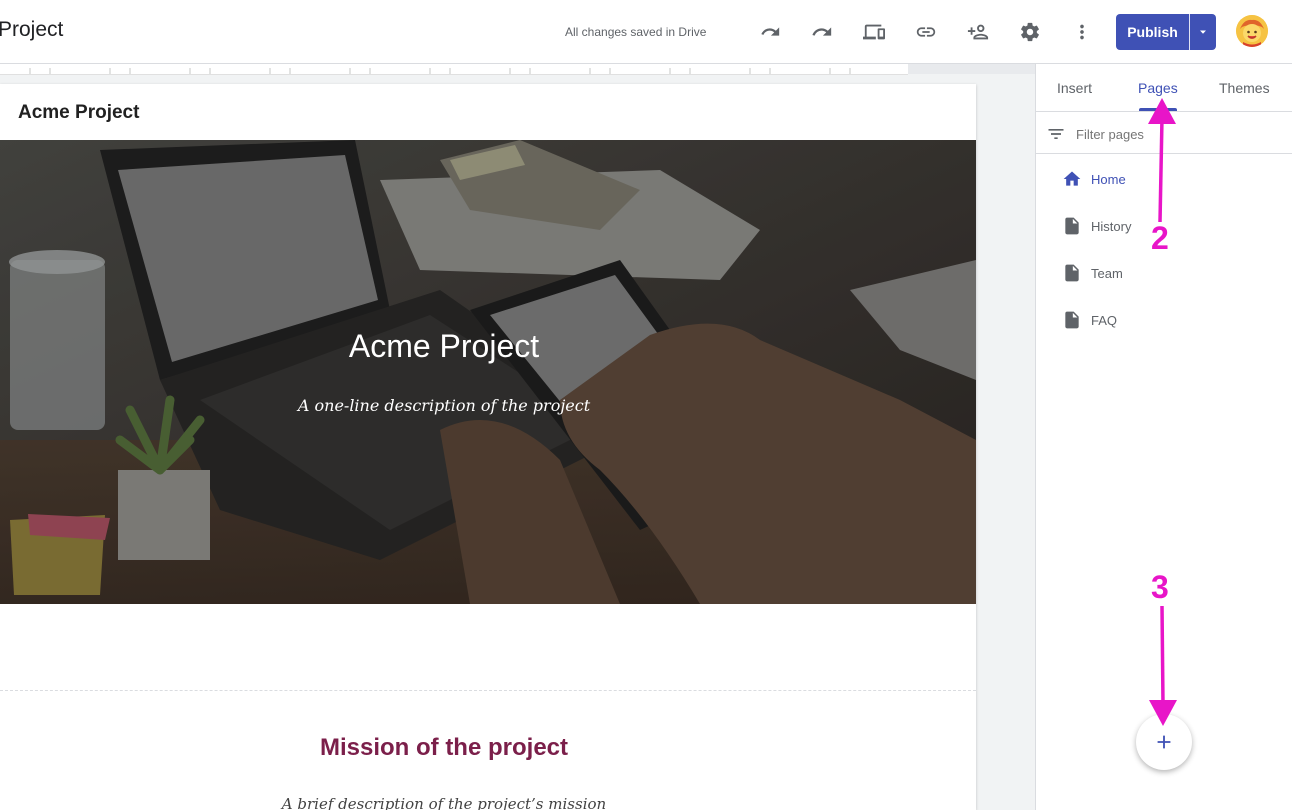  Describe the element at coordinates (1160, 587) in the screenshot. I see `annotation-step-3: 3` at that location.